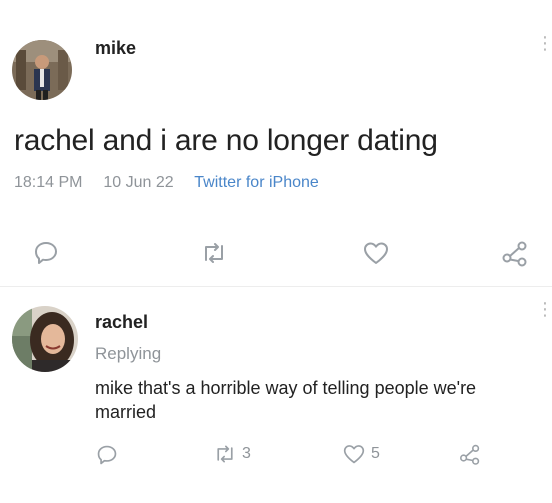 Image resolution: width=552 pixels, height=503 pixels. Describe the element at coordinates (226, 140) in the screenshot. I see `tweet-text: rachel and i are no longer dating` at that location.